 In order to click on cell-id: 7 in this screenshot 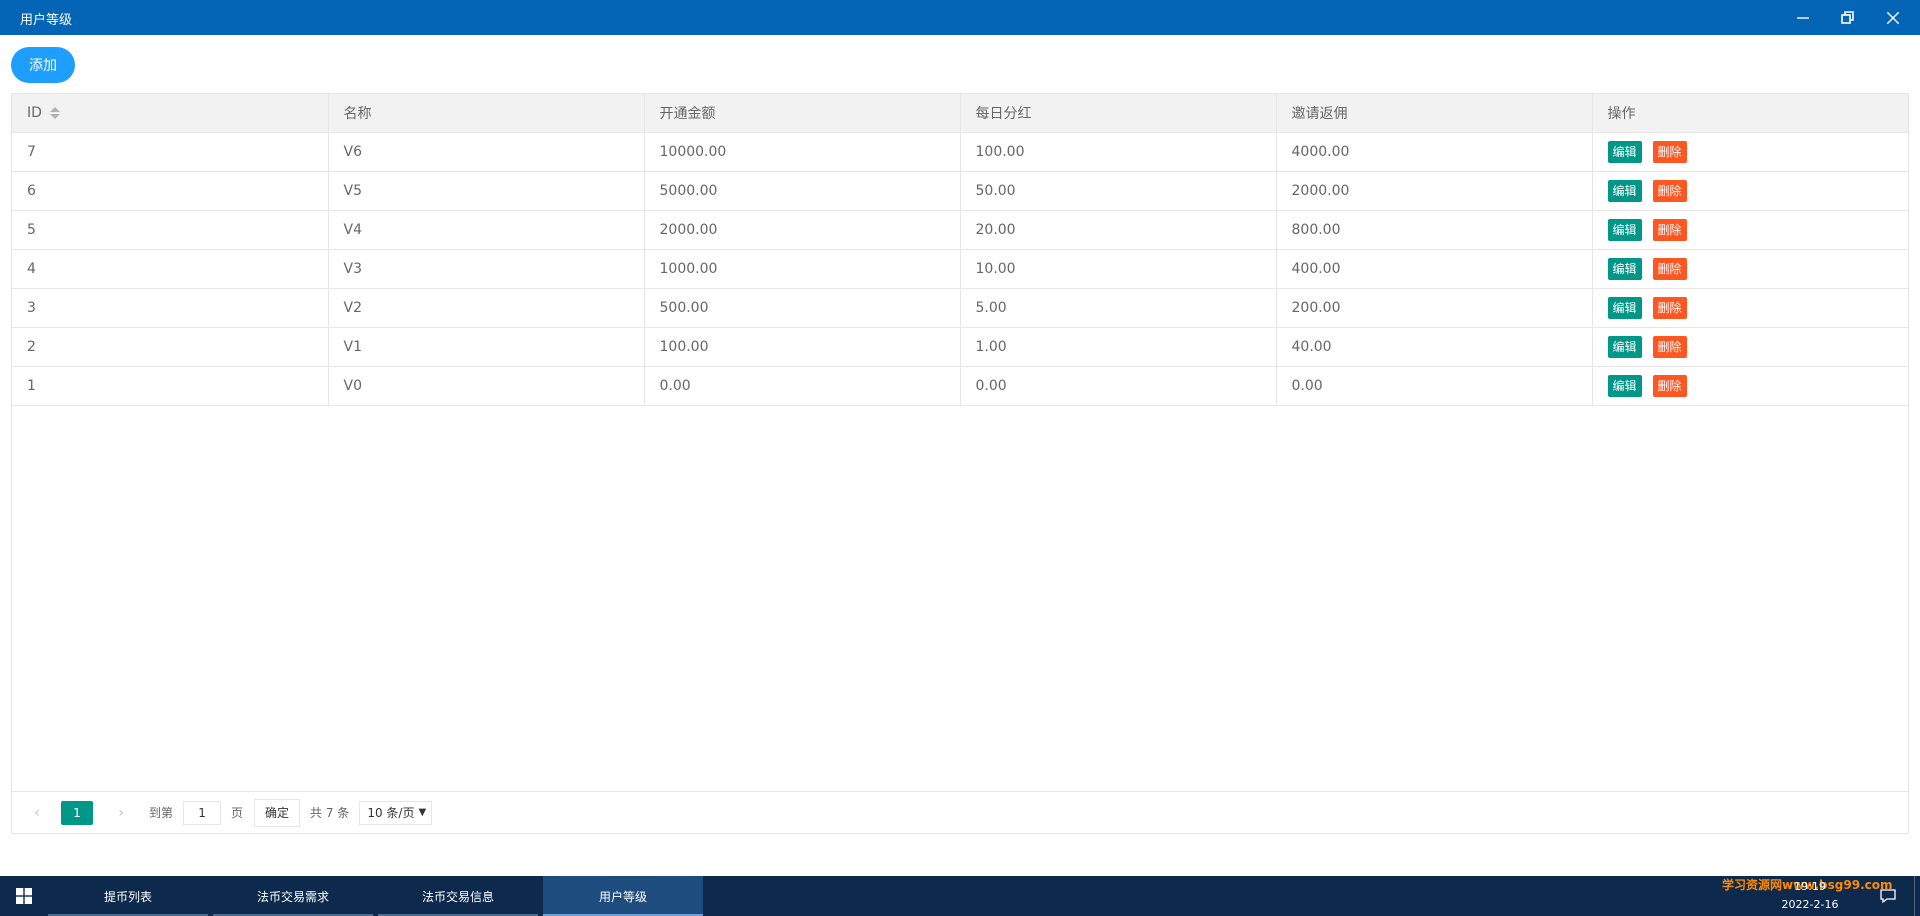, I will do `click(170, 152)`.